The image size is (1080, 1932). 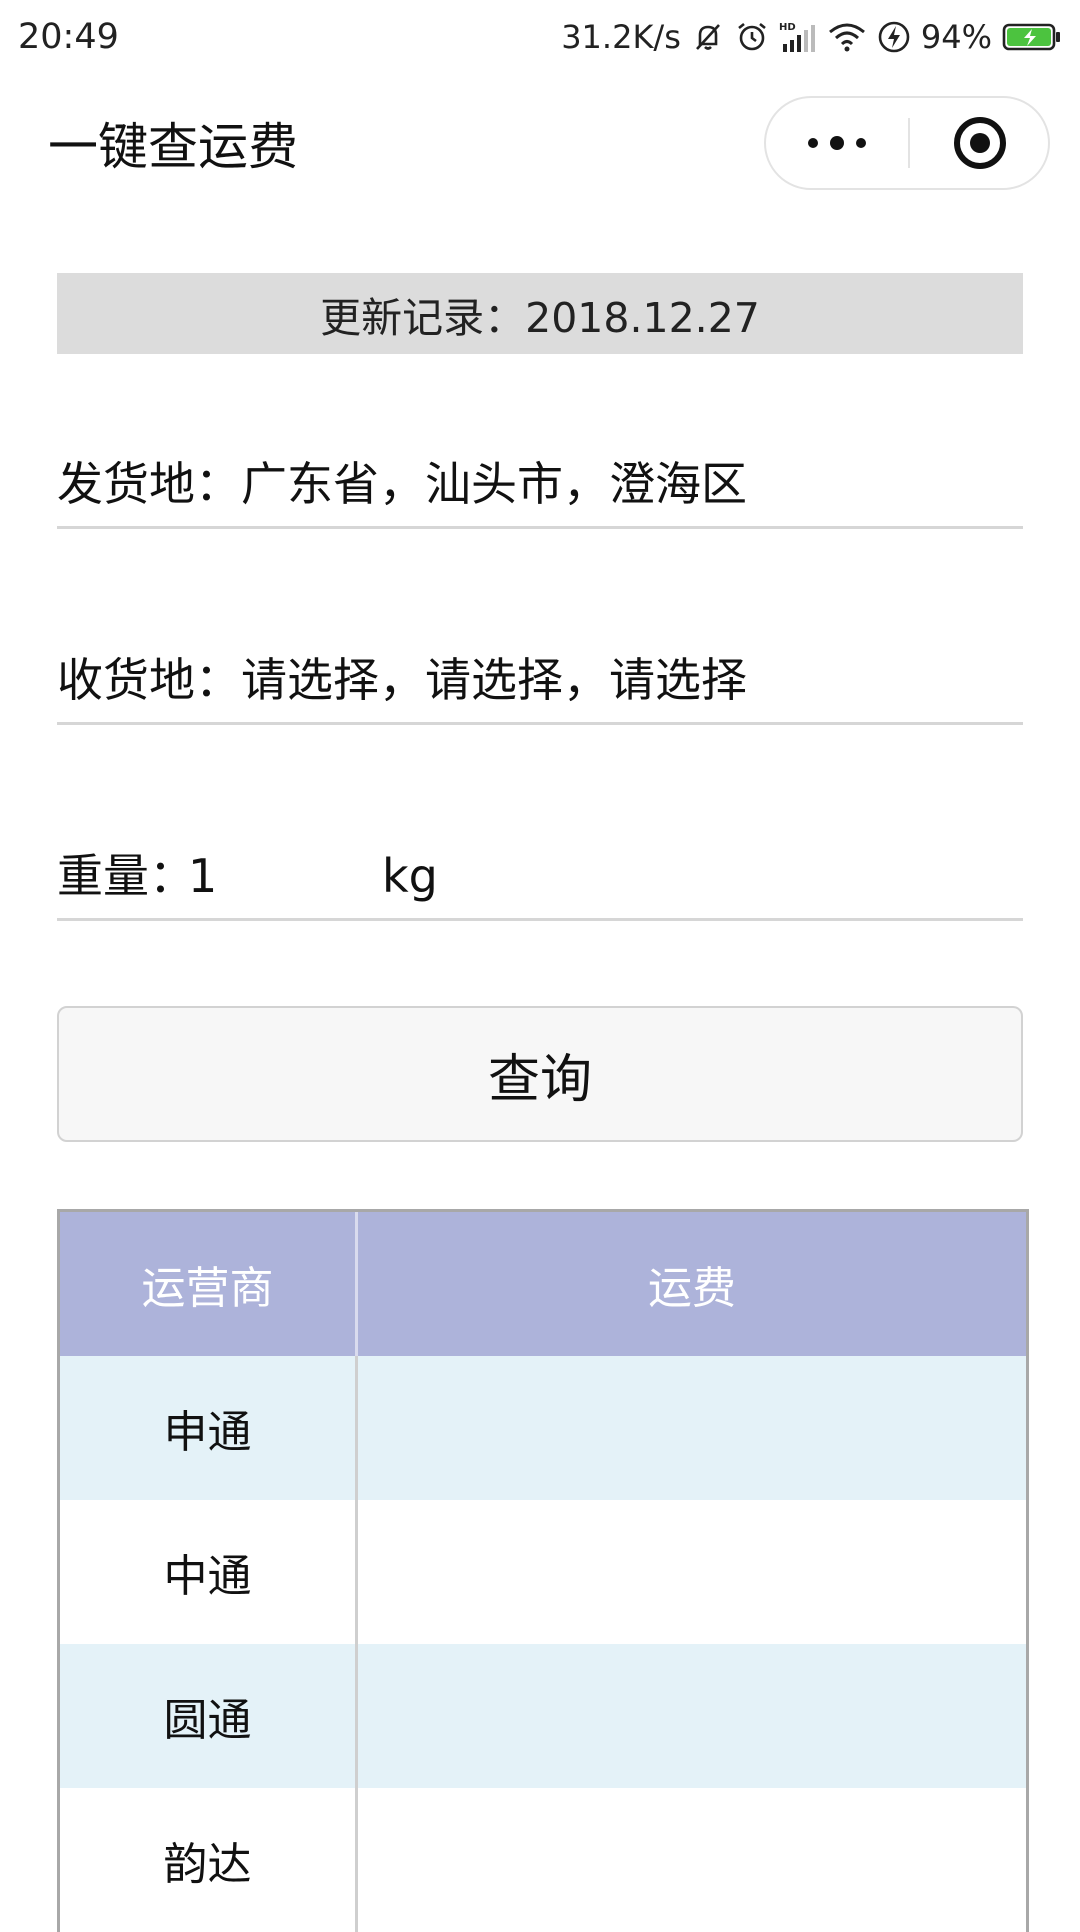 What do you see at coordinates (847, 37) in the screenshot?
I see `wifi-icon` at bounding box center [847, 37].